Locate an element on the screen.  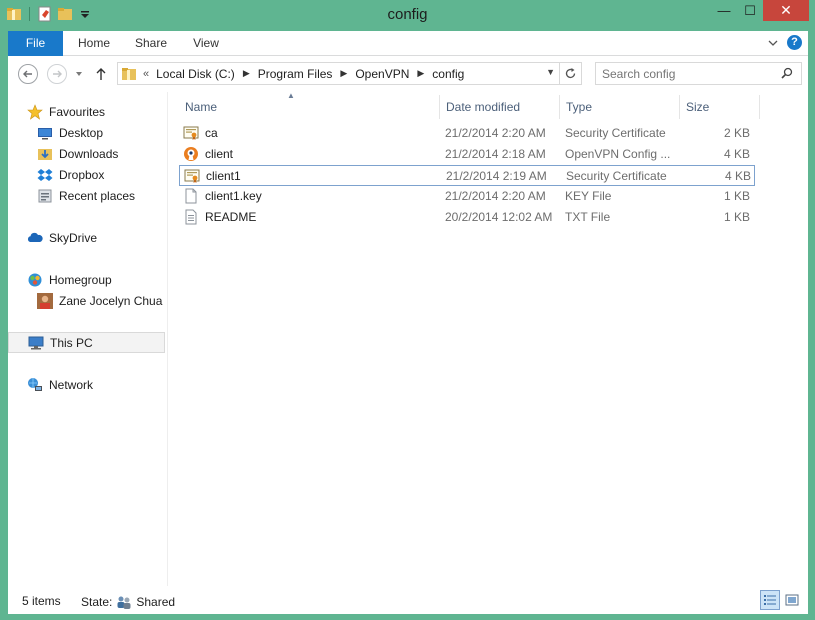
this-pc-icon is located at coordinates (36, 343).